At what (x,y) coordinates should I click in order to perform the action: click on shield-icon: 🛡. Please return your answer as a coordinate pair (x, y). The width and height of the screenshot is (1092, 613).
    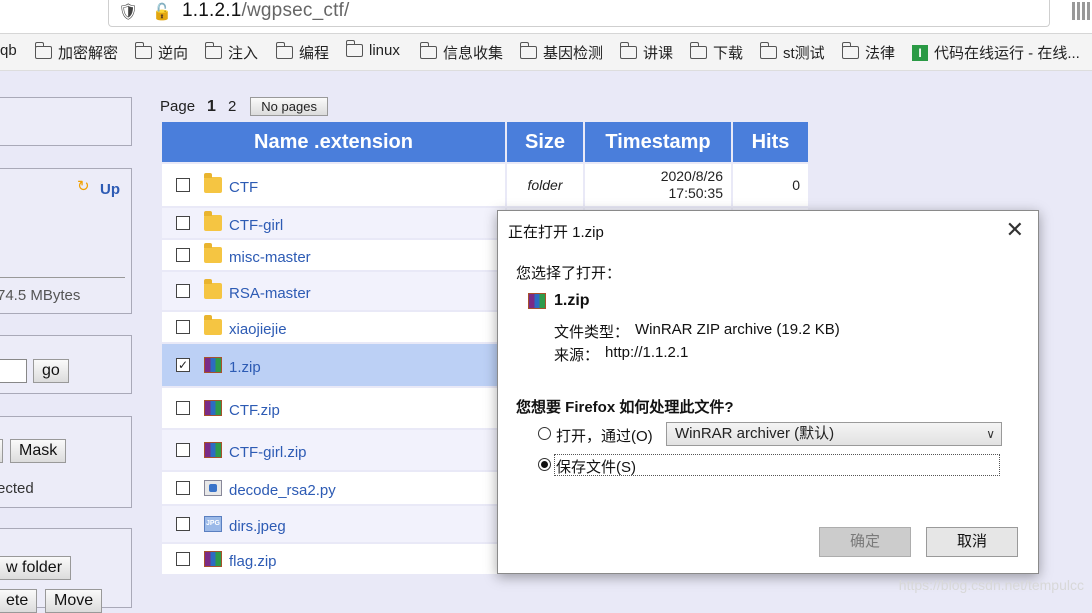
    Looking at the image, I should click on (128, 13).